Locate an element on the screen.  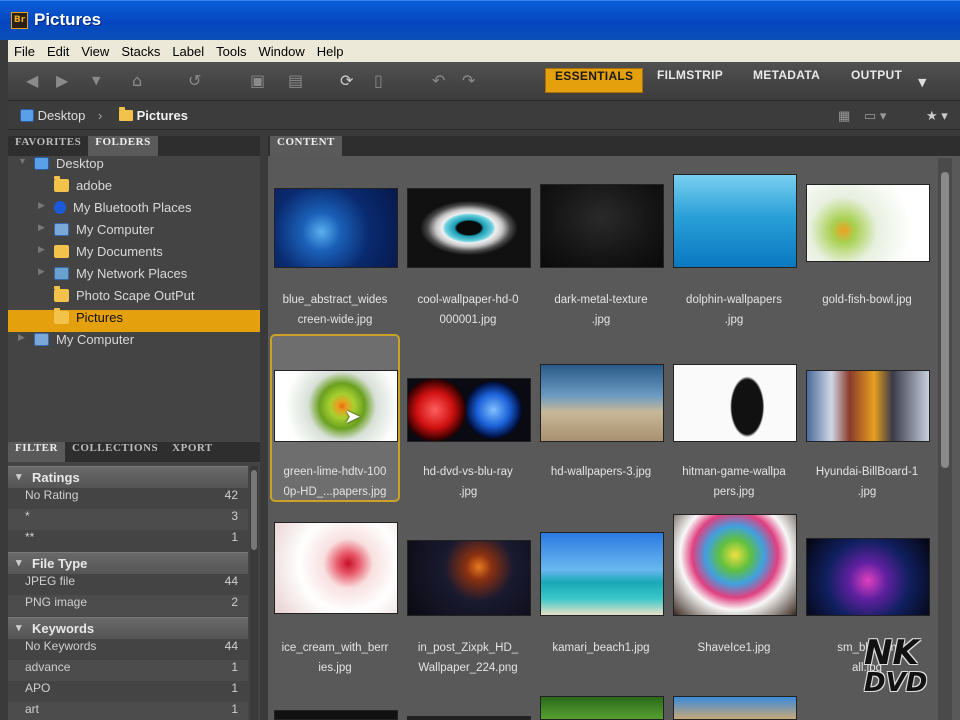
tab-favorites: FAVORITES is located at coordinates (48, 146).